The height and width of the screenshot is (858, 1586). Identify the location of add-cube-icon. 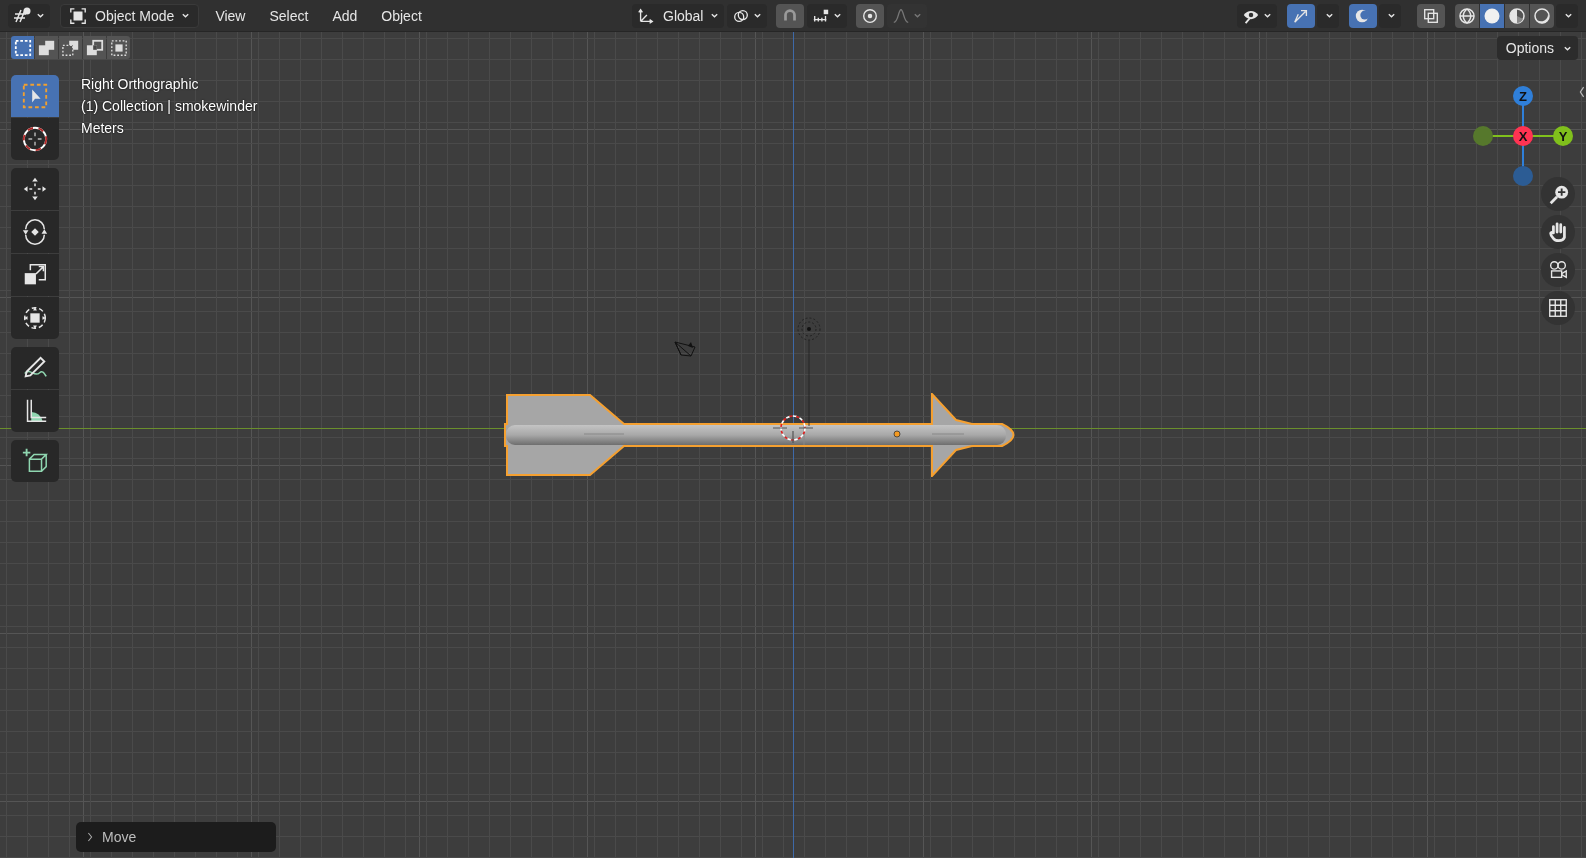
(35, 461).